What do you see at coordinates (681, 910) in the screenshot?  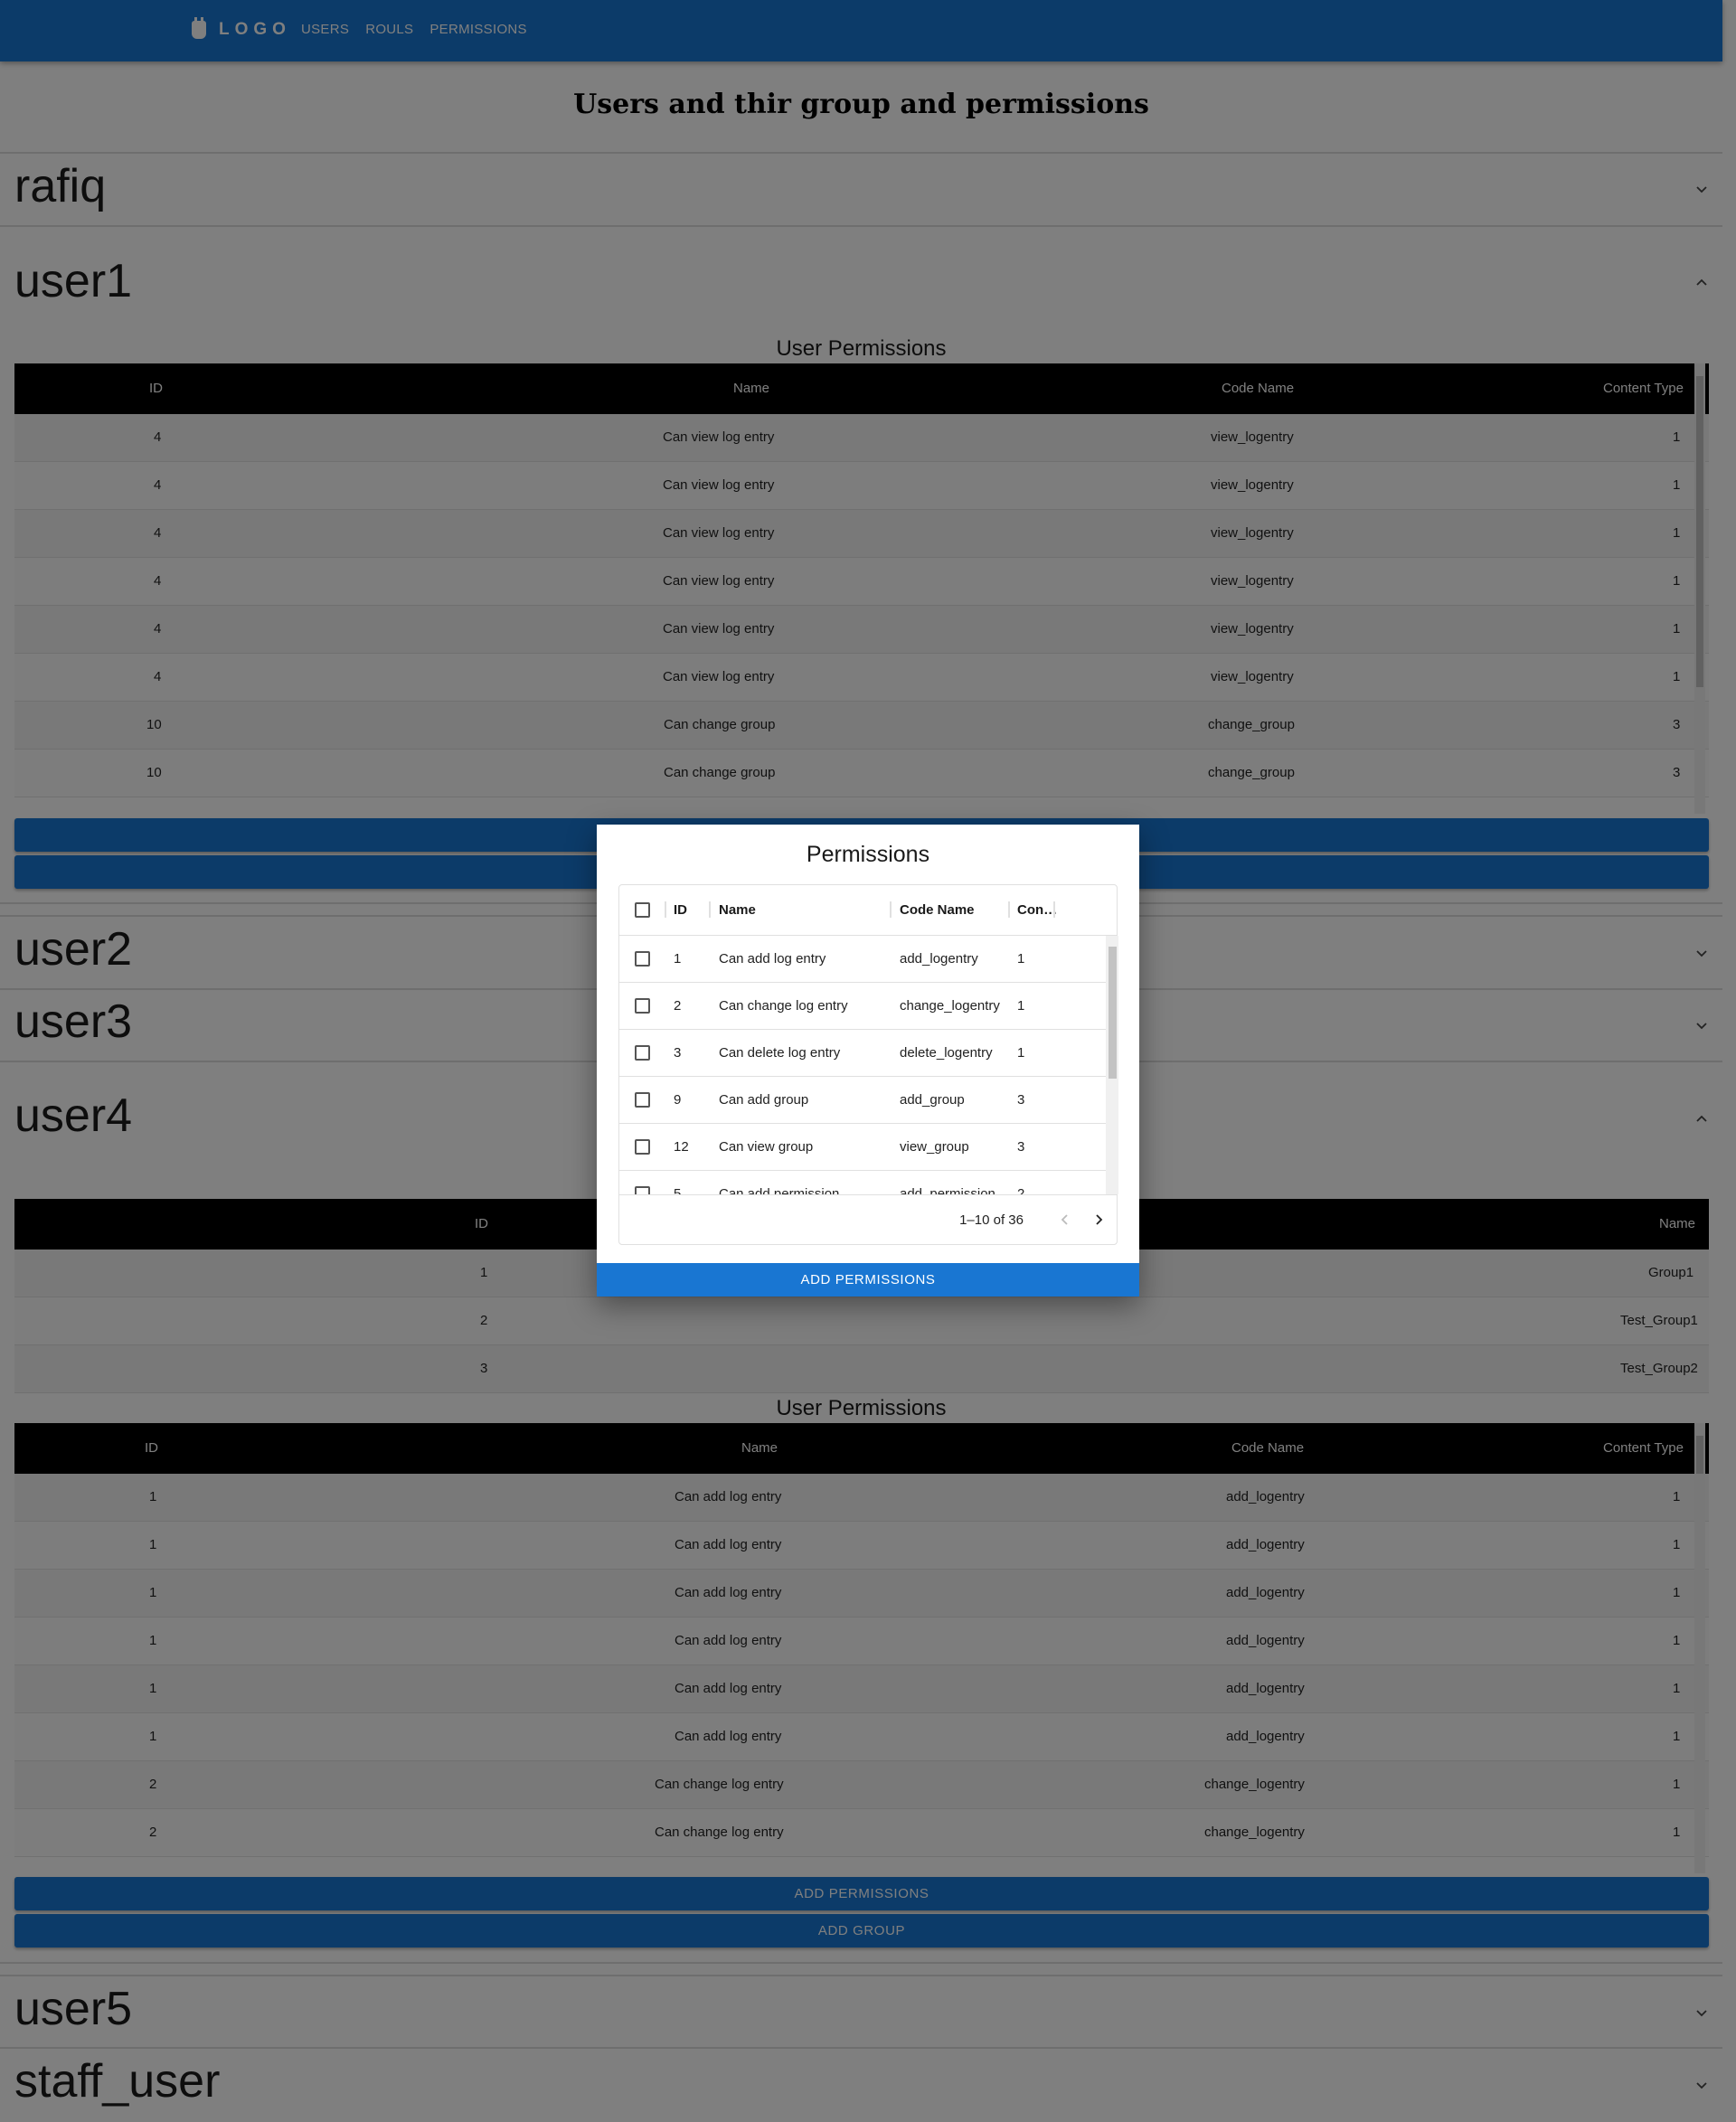 I see `grid-col-id: ID` at bounding box center [681, 910].